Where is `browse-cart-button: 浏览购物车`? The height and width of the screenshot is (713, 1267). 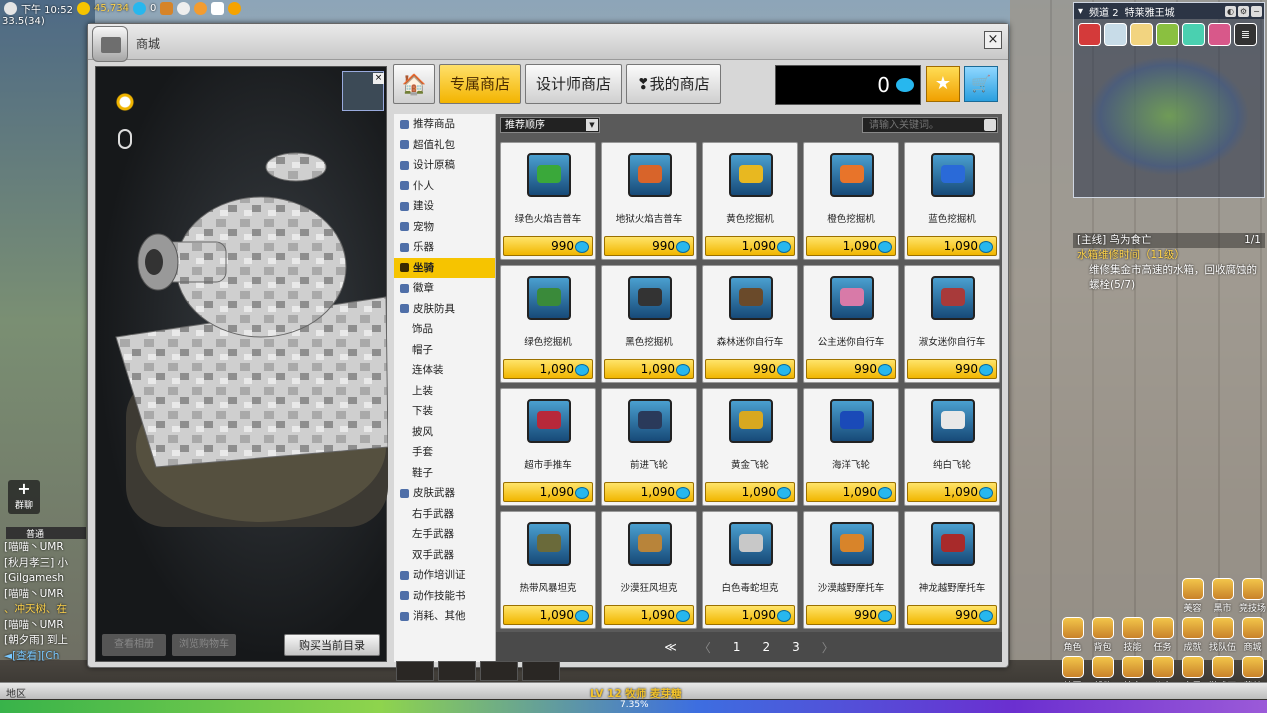
browse-cart-button: 浏览购物车 is located at coordinates (204, 645).